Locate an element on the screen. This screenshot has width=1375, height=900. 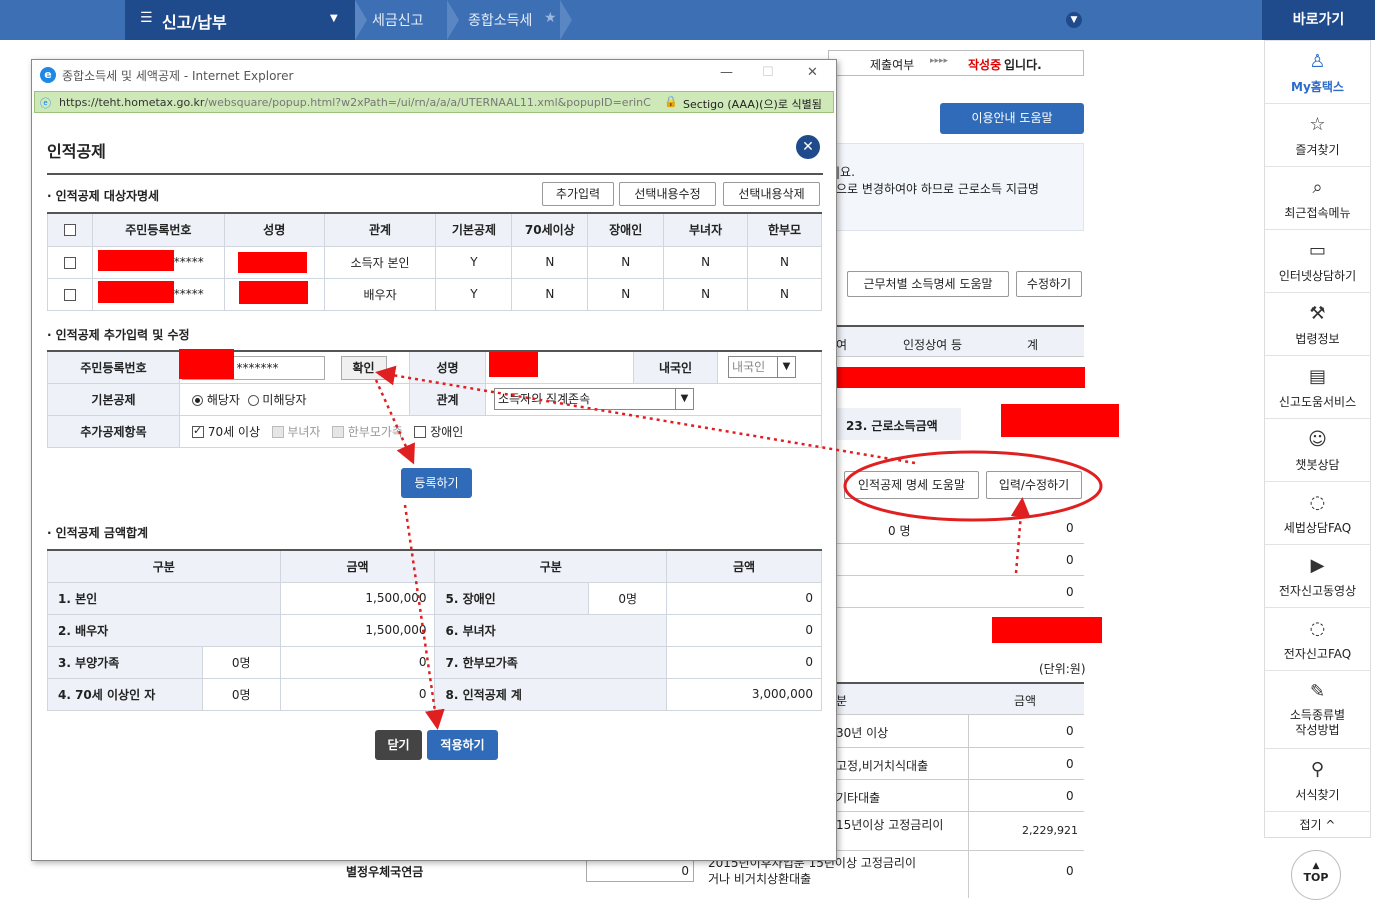
select-all-checkbox is located at coordinates (70, 229).